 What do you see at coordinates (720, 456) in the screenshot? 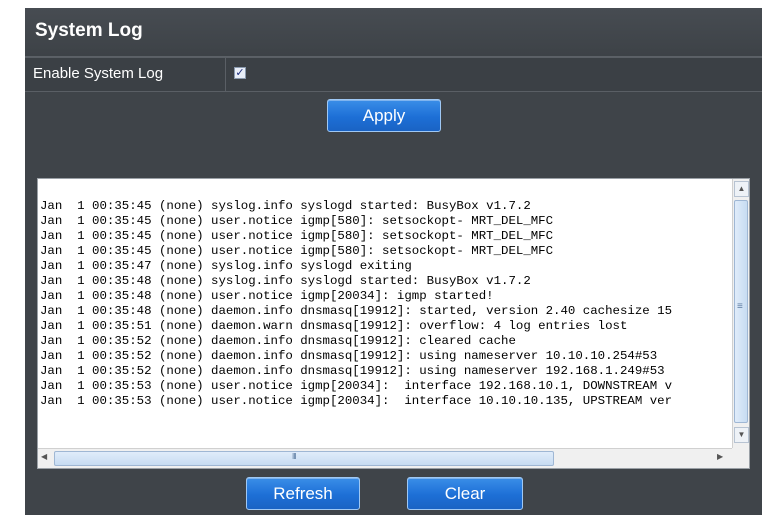
I see `scroll-right-icon: ▶` at bounding box center [720, 456].